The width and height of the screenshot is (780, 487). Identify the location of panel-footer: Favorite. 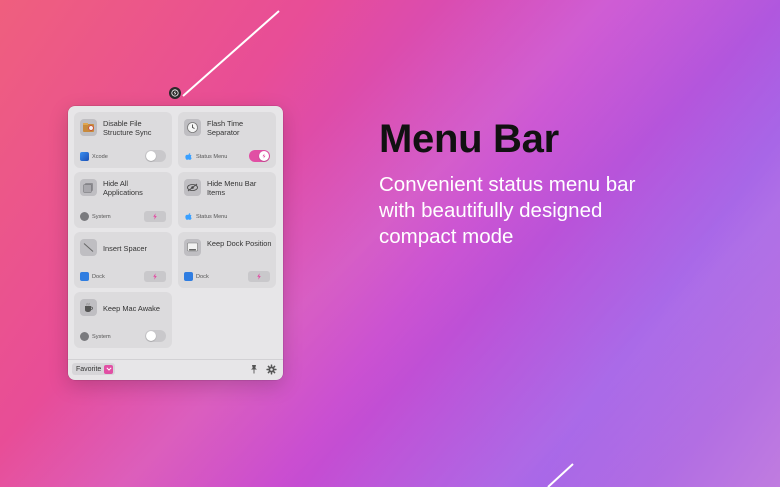
(175, 369).